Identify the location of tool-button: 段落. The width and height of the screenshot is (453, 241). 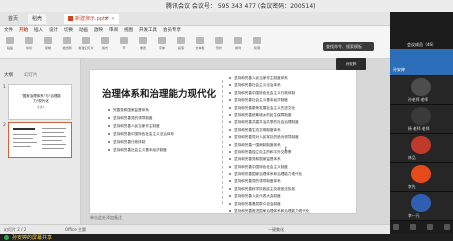
(181, 46).